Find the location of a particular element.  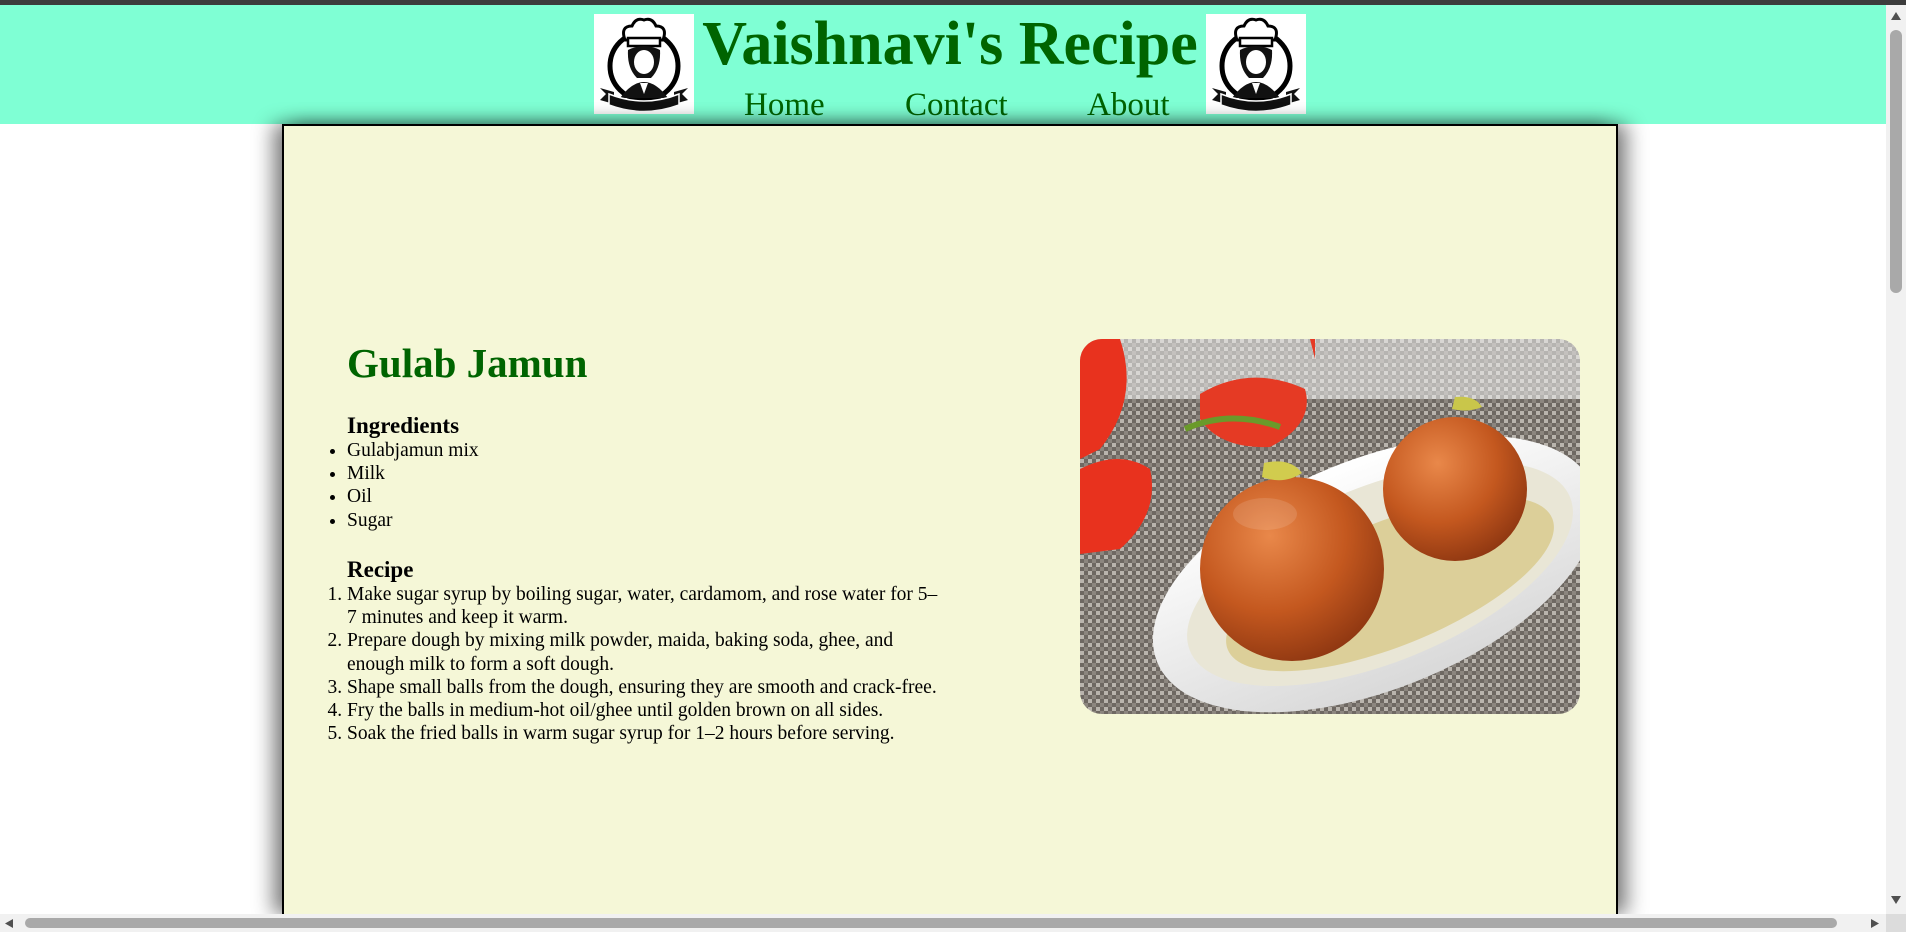

scroll-up-icon is located at coordinates (1896, 16).